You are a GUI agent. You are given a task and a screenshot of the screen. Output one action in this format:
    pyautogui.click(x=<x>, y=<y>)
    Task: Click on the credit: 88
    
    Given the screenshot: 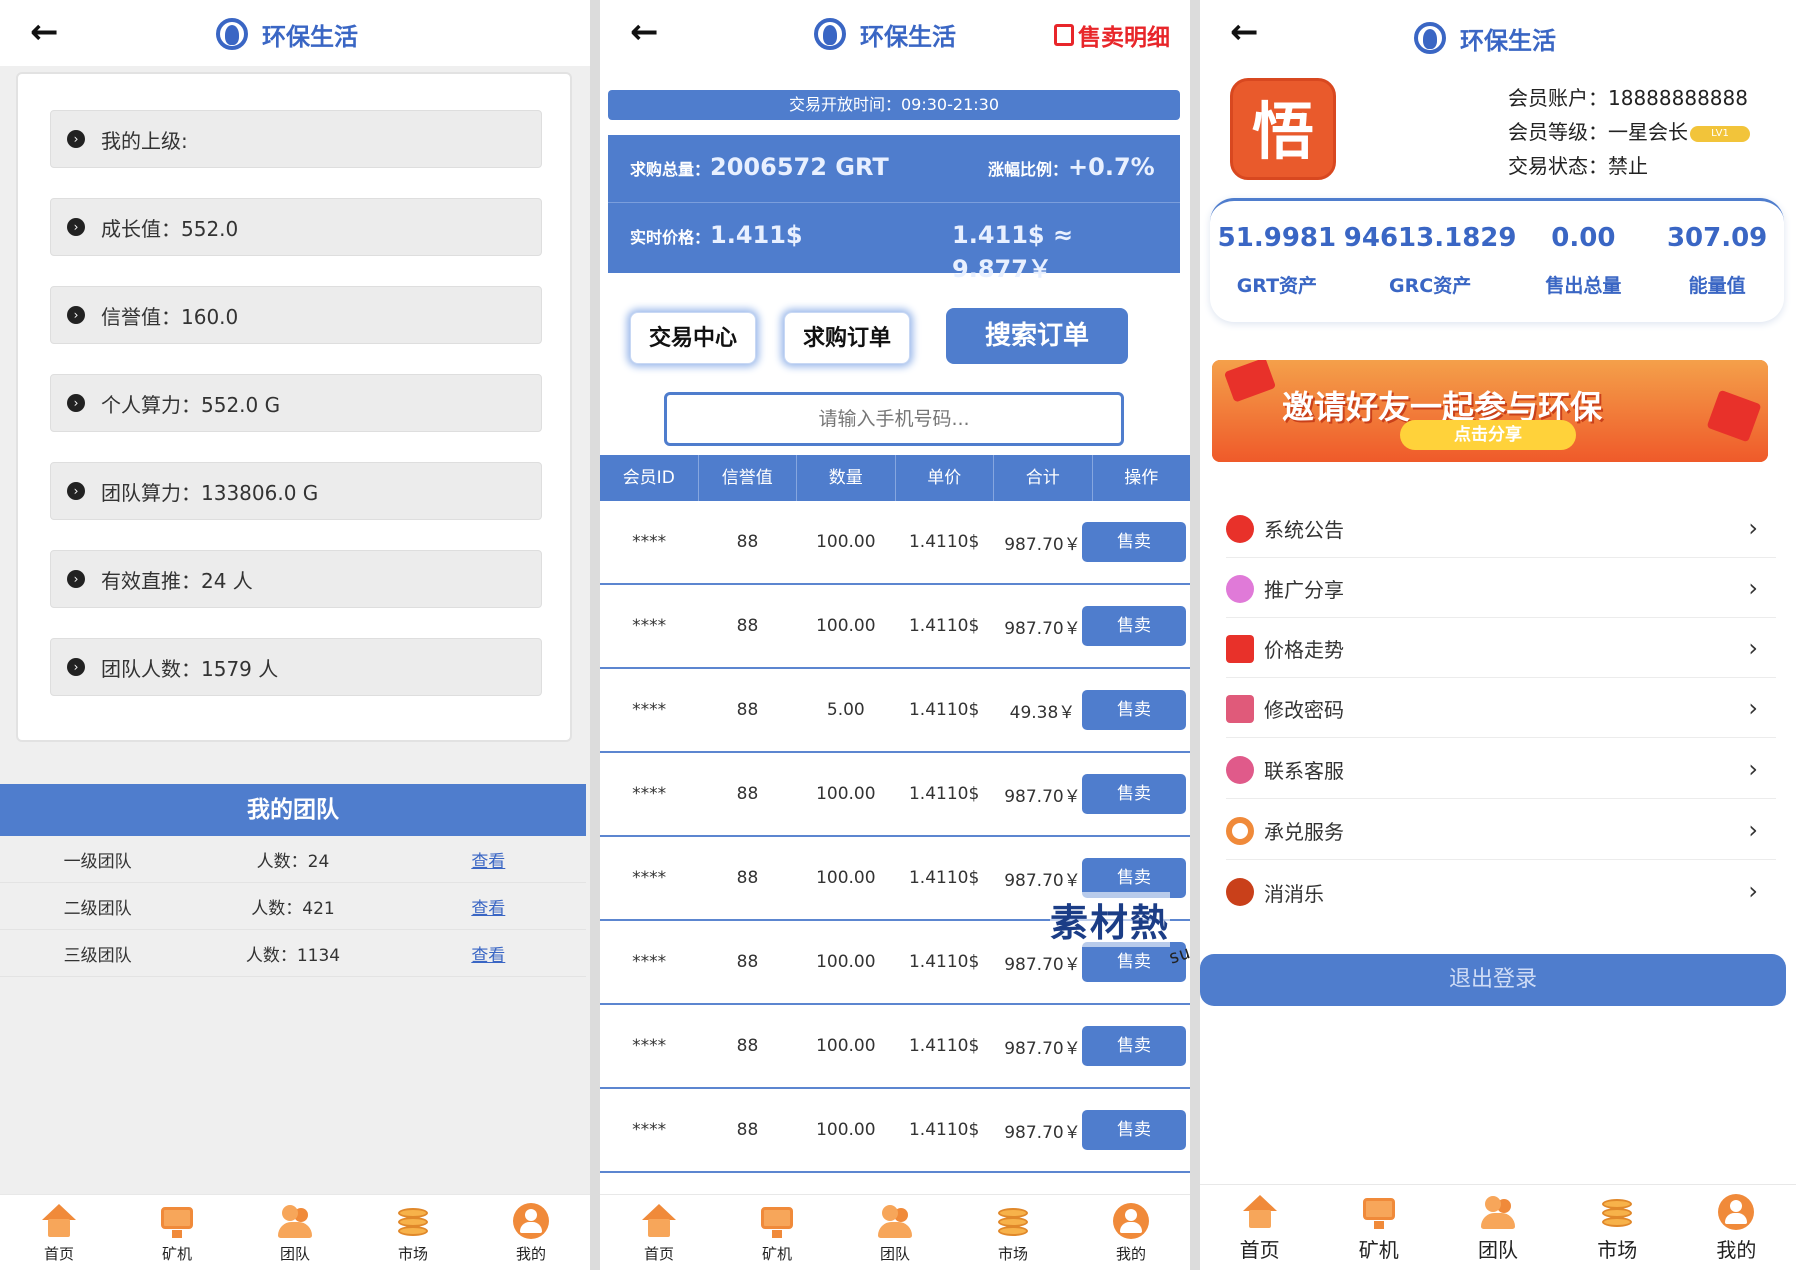 What is the action you would take?
    pyautogui.click(x=747, y=542)
    